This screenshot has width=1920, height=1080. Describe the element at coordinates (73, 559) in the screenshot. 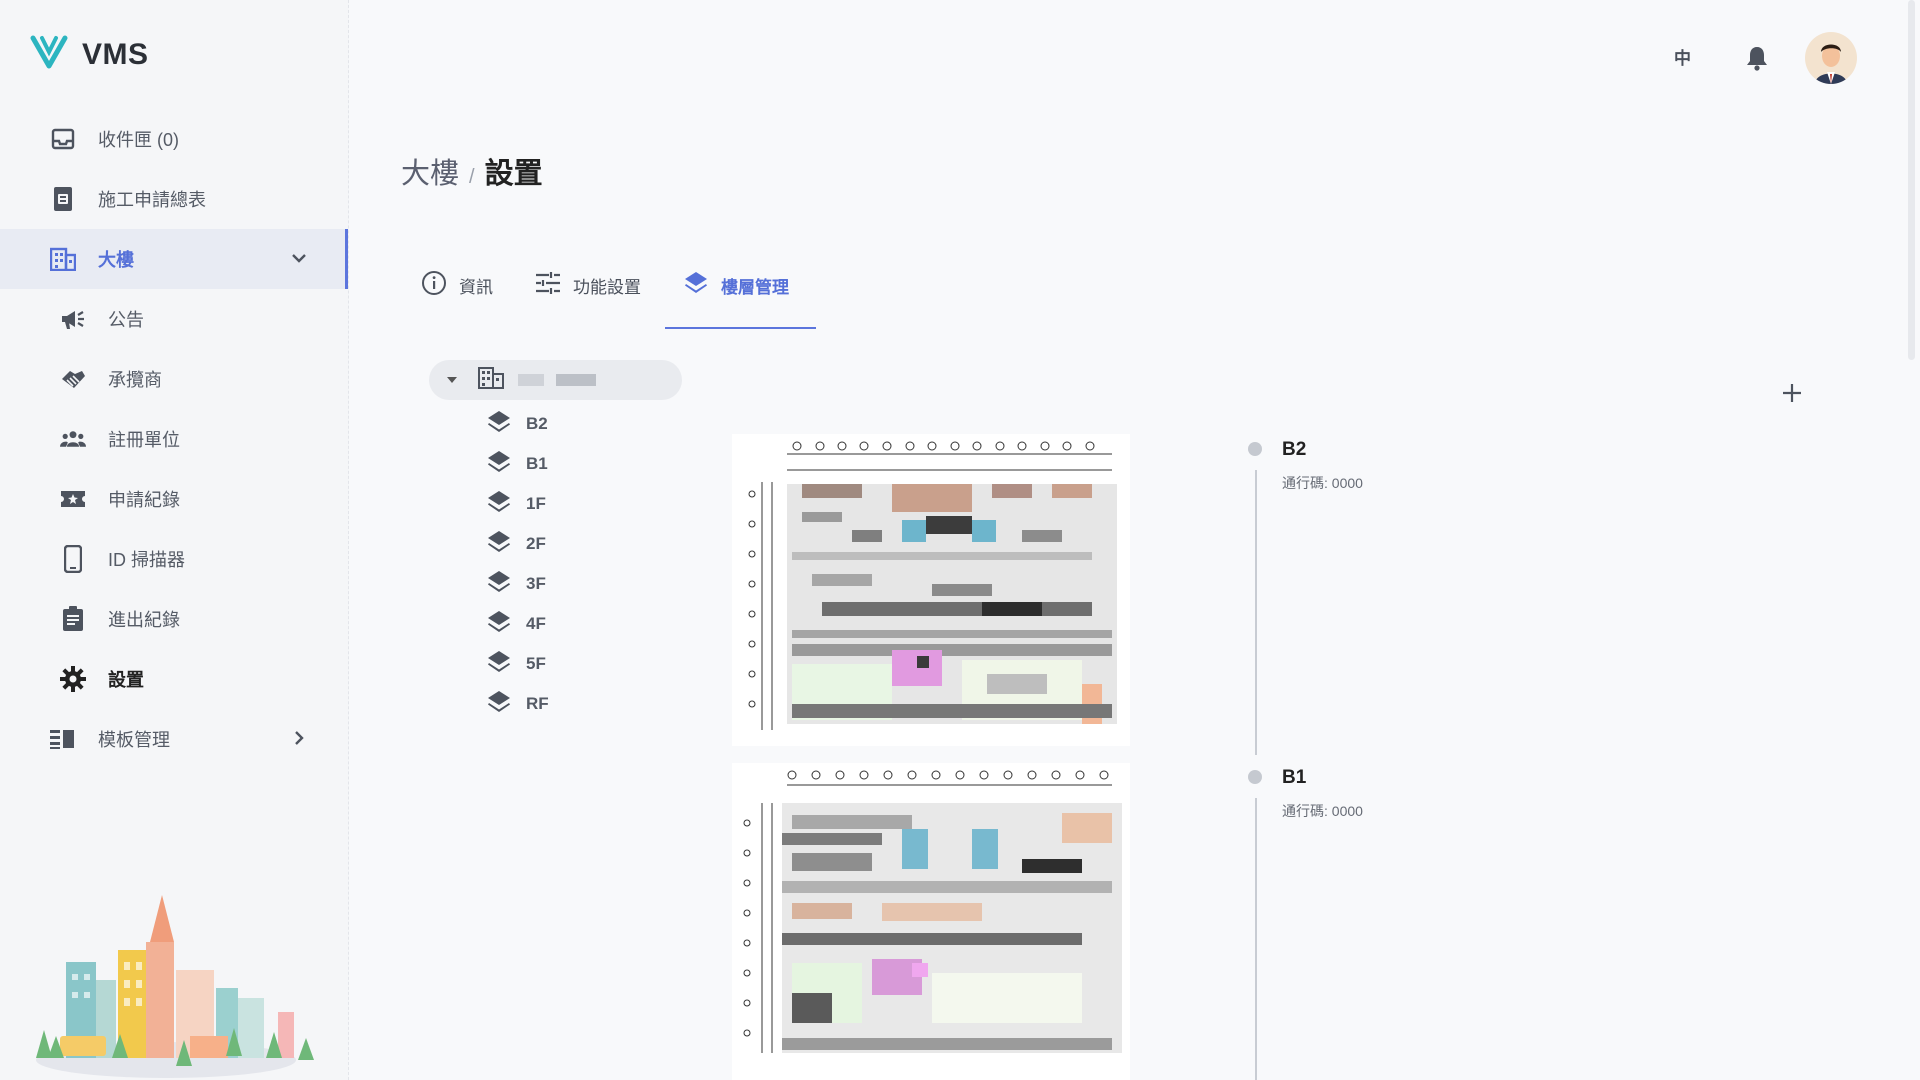

I see `phone-icon` at that location.